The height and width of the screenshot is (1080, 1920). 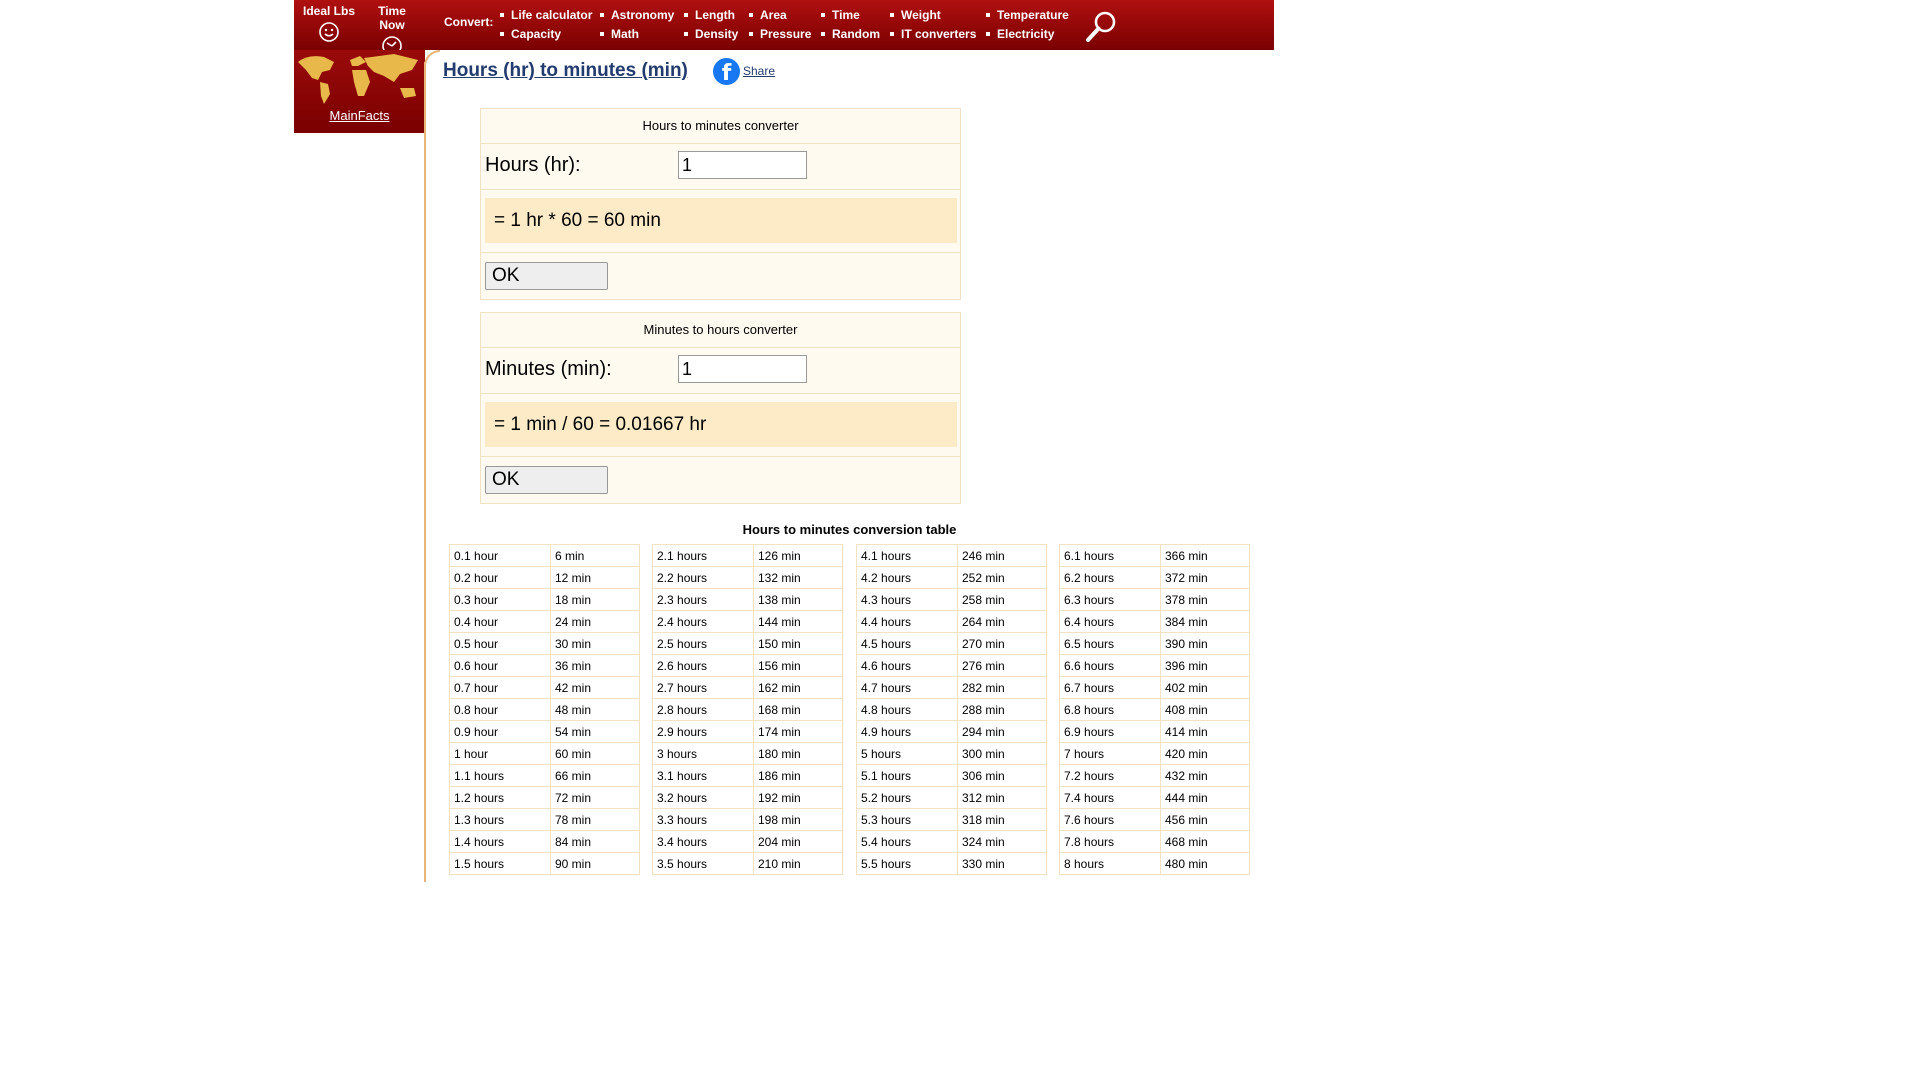 What do you see at coordinates (1205, 709) in the screenshot?
I see `minutes-cell: 408 min` at bounding box center [1205, 709].